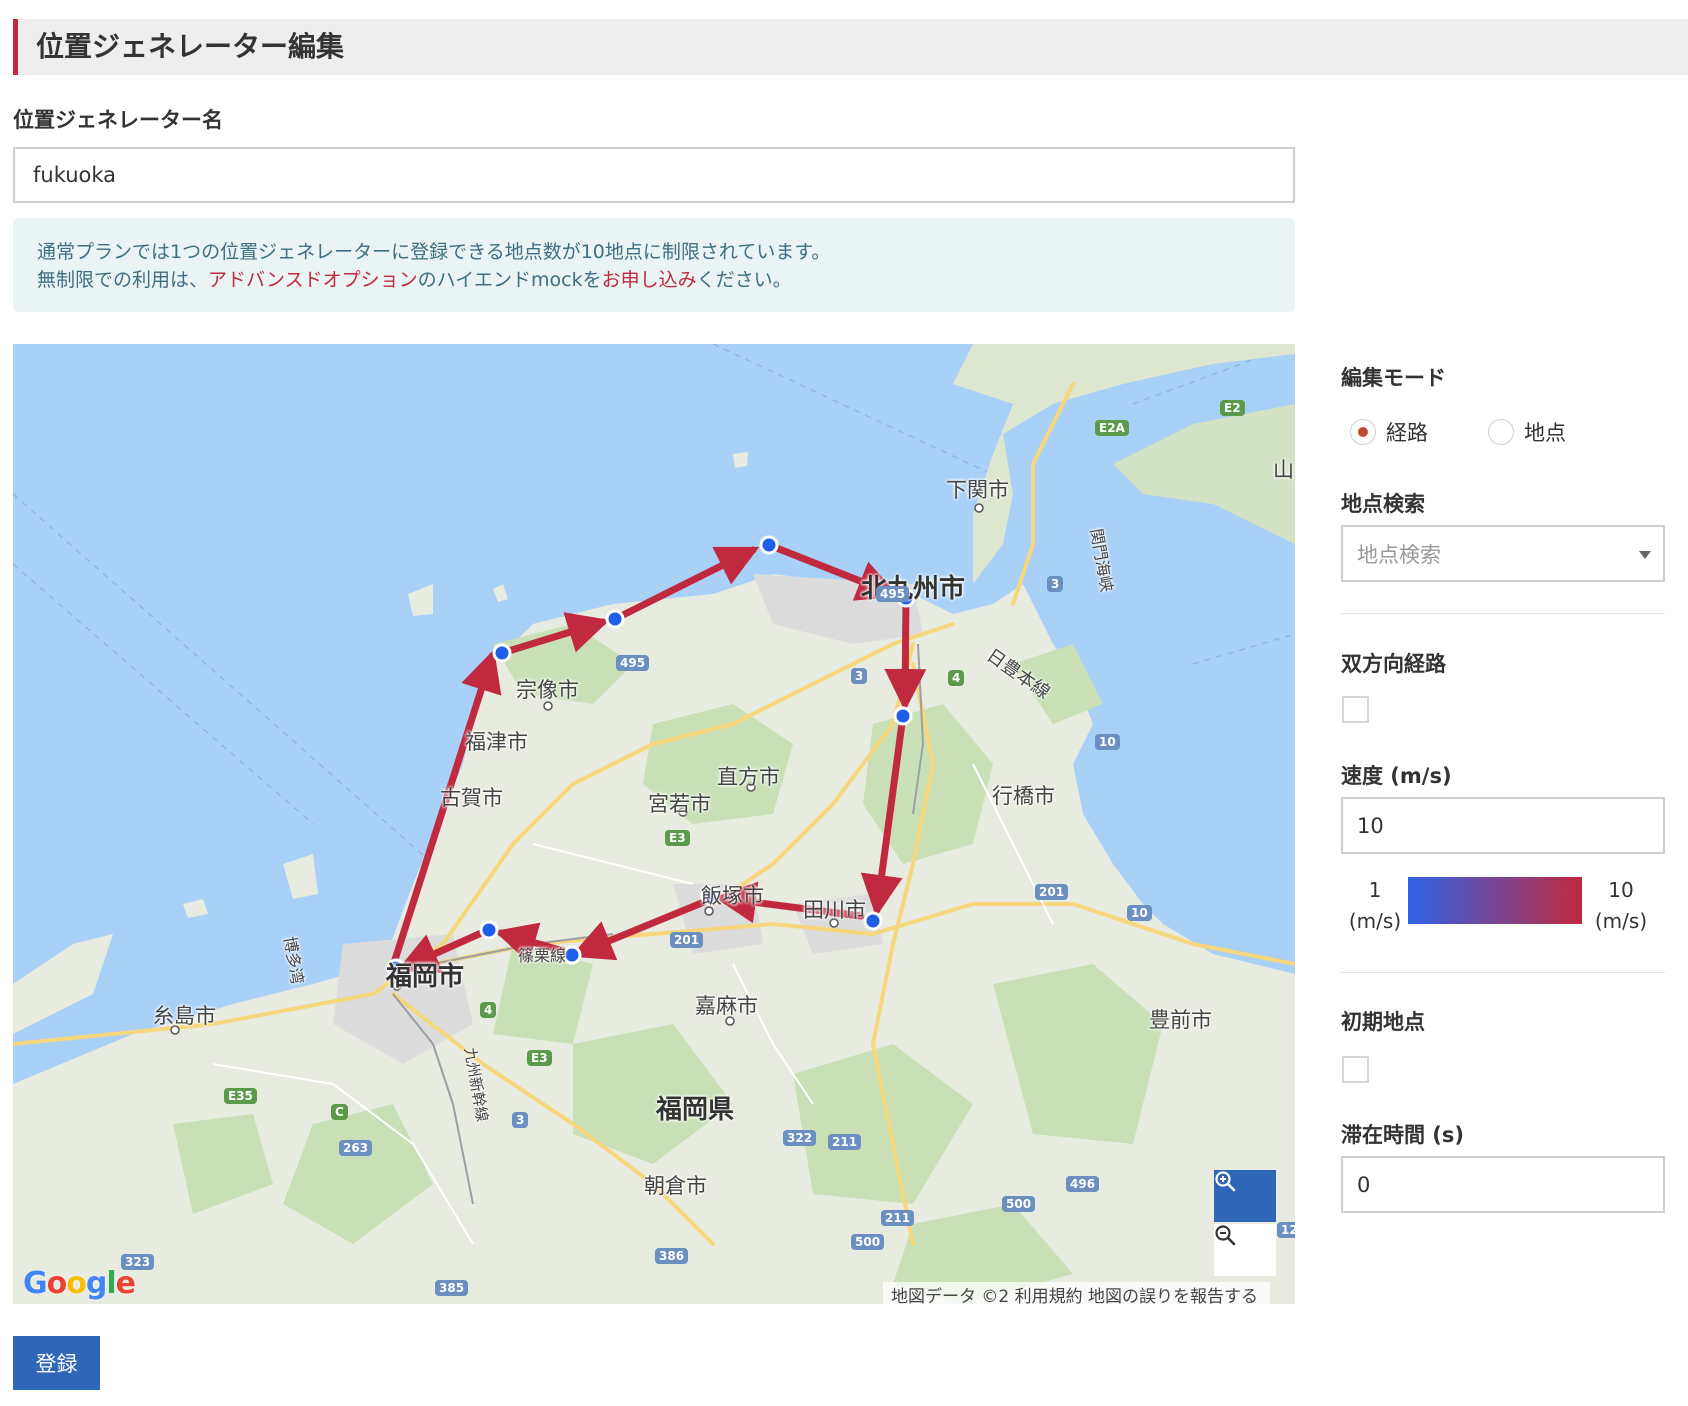 This screenshot has width=1688, height=1406. What do you see at coordinates (542, 955) in the screenshot?
I see `map-label-sasaguri-line: 篠栗線` at bounding box center [542, 955].